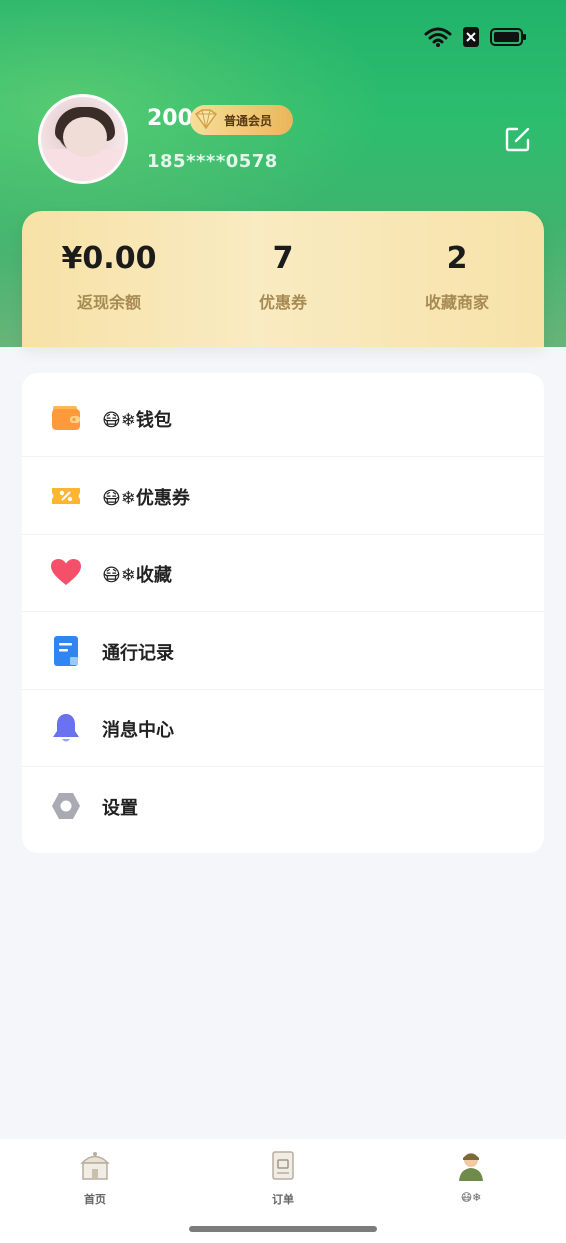 The width and height of the screenshot is (566, 1243). I want to click on phone-number: 185****0578, so click(212, 161).